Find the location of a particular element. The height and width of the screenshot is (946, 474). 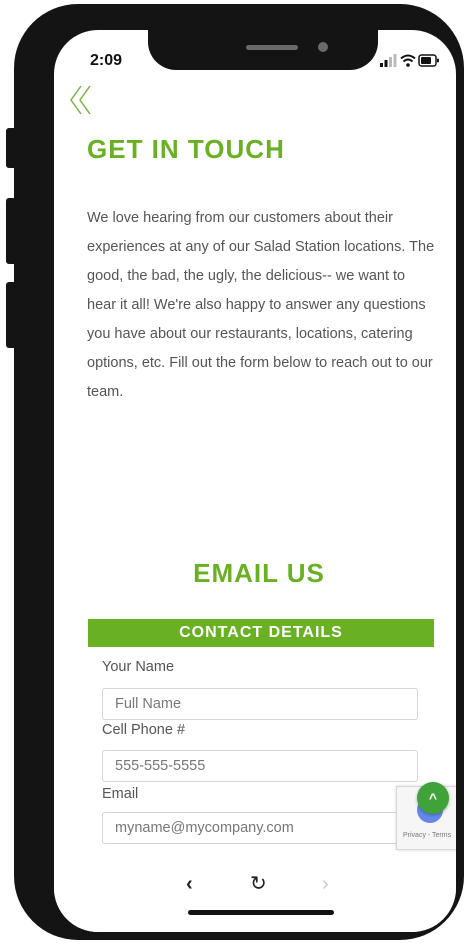

notch is located at coordinates (263, 50).